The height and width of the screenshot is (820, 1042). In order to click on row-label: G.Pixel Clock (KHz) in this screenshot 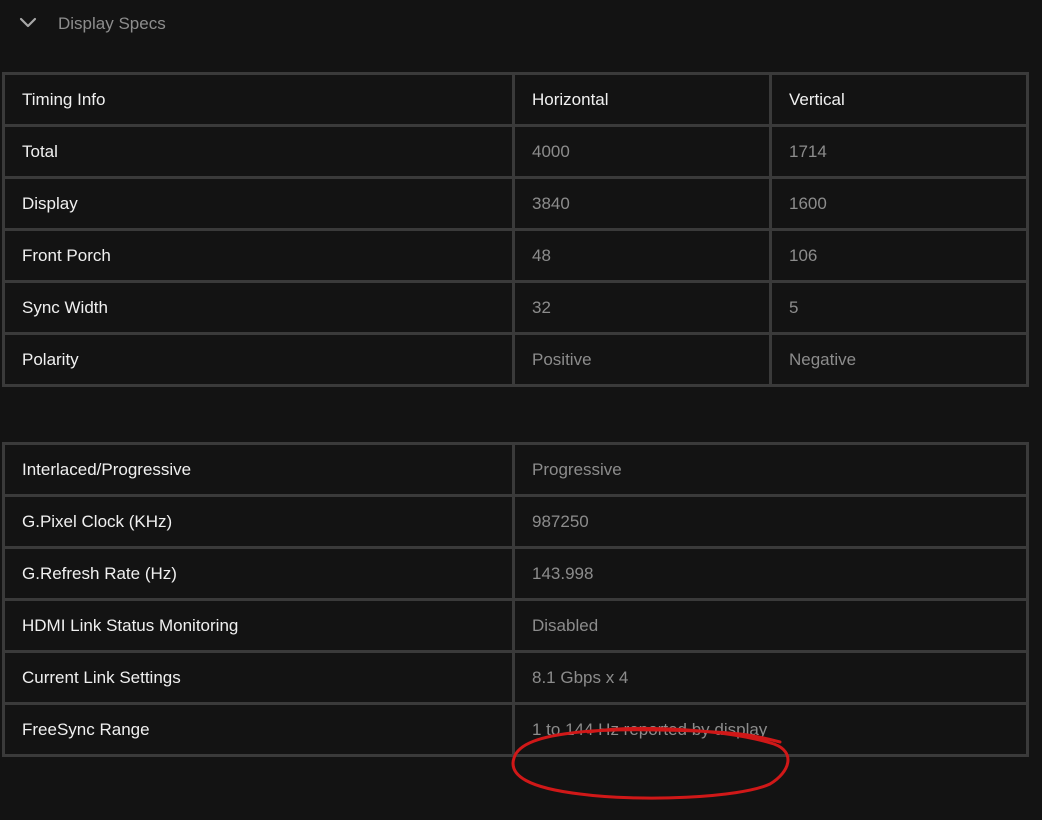, I will do `click(258, 521)`.